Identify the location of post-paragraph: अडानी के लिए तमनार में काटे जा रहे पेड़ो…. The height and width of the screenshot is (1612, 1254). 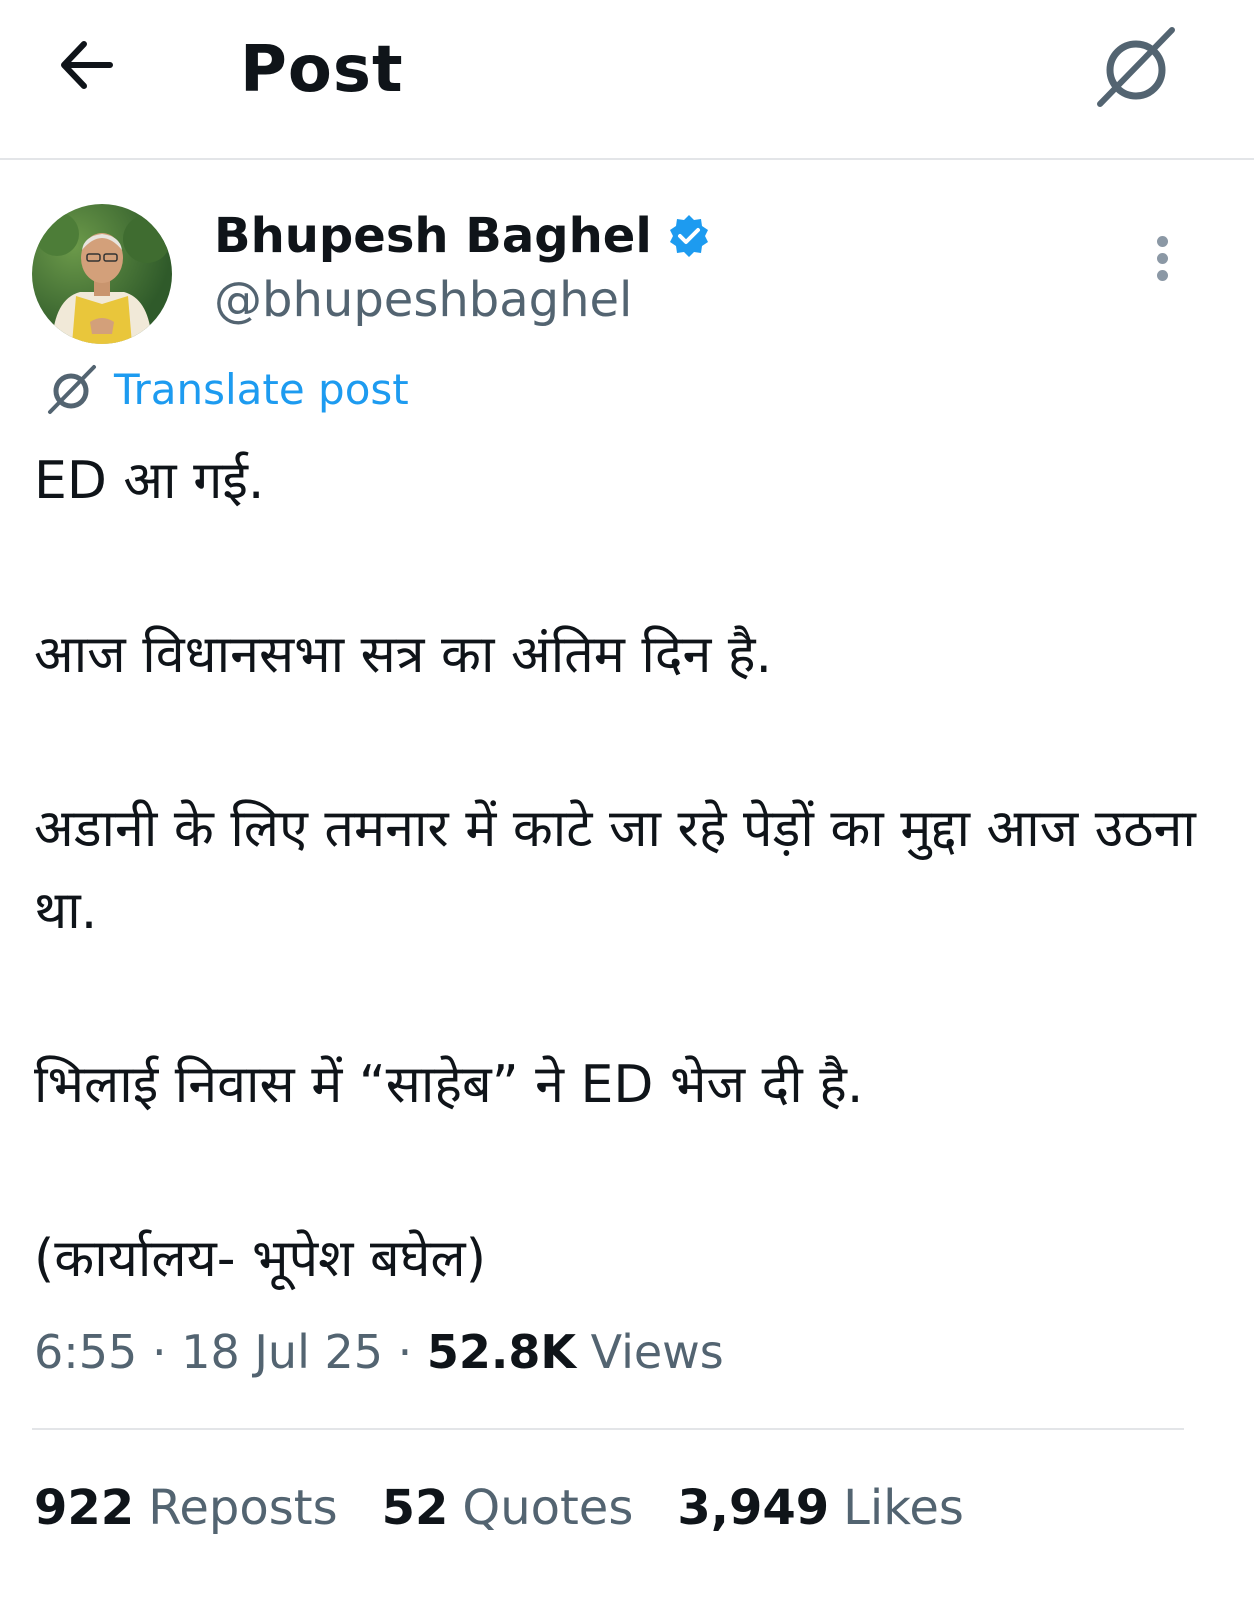
(615, 870).